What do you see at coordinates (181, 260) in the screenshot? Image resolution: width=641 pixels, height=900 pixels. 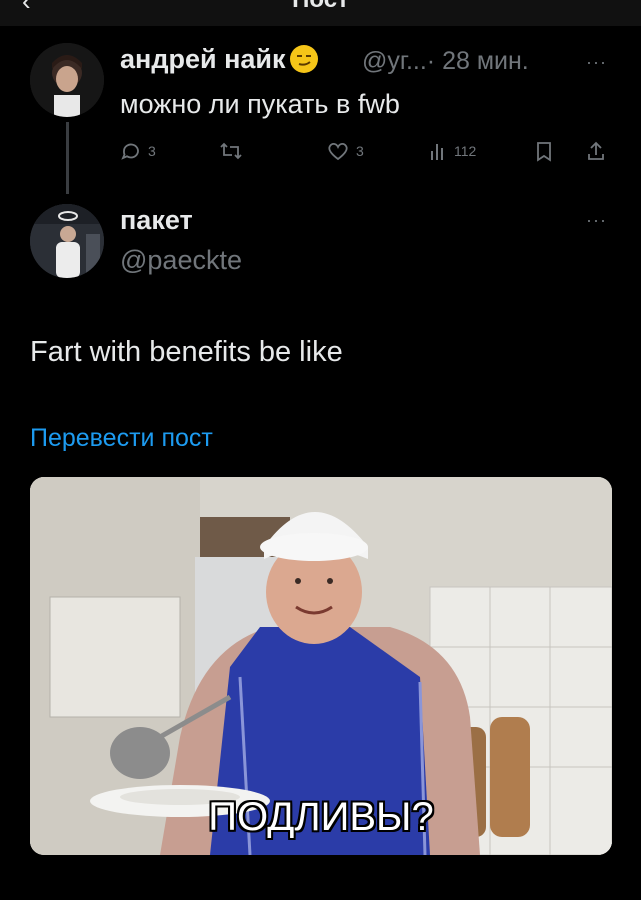 I see `post-author-handle: @paeckte` at bounding box center [181, 260].